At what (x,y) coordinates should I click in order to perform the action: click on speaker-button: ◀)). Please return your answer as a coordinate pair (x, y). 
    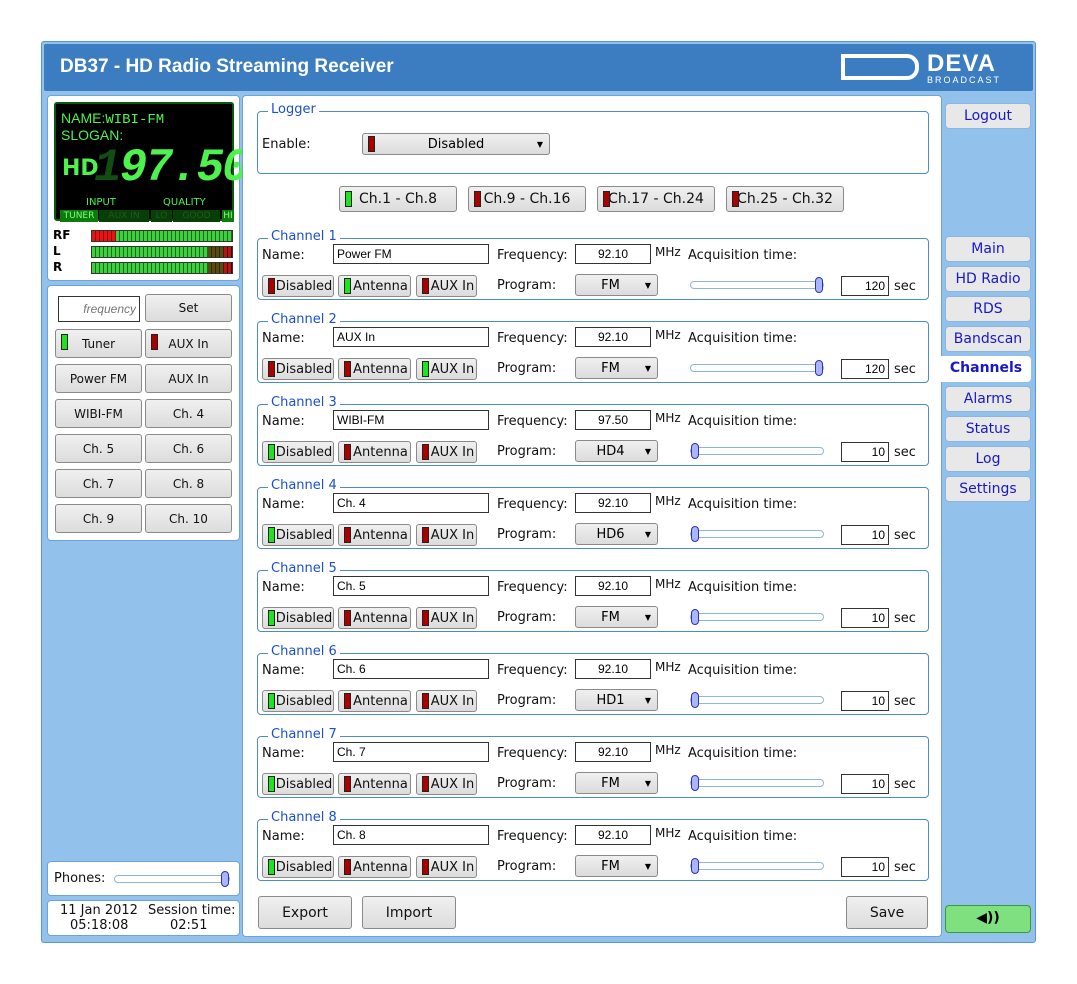
    Looking at the image, I should click on (988, 919).